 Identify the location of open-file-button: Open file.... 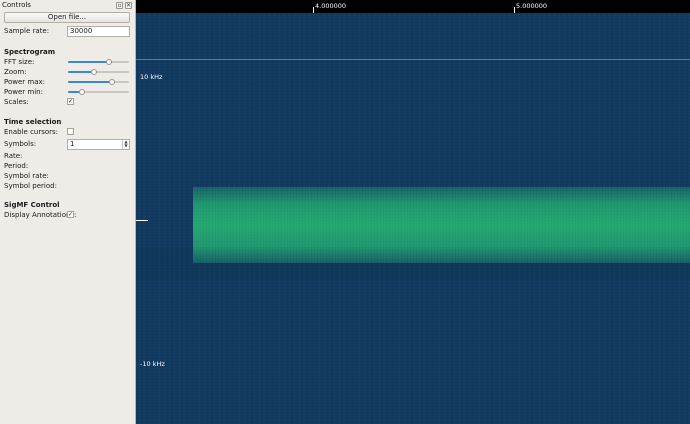
(67, 17).